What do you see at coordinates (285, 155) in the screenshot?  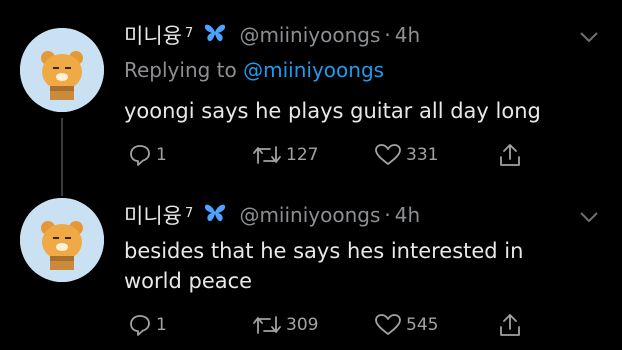 I see `retweet-button: 127` at bounding box center [285, 155].